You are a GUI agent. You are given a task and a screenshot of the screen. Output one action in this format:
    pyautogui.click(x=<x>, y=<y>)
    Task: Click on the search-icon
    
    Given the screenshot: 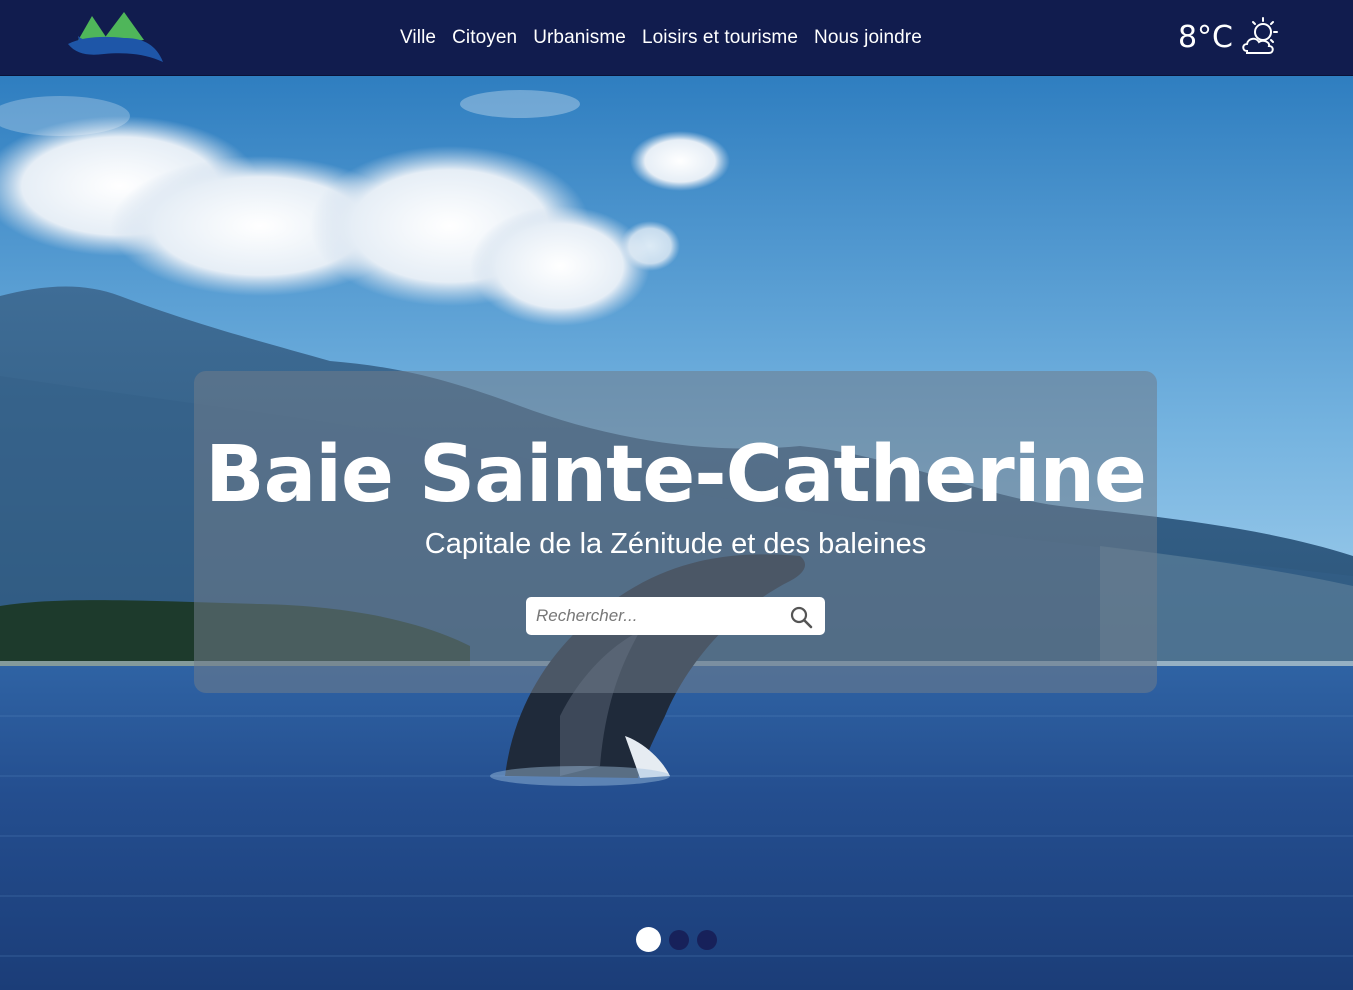 What is the action you would take?
    pyautogui.click(x=801, y=617)
    